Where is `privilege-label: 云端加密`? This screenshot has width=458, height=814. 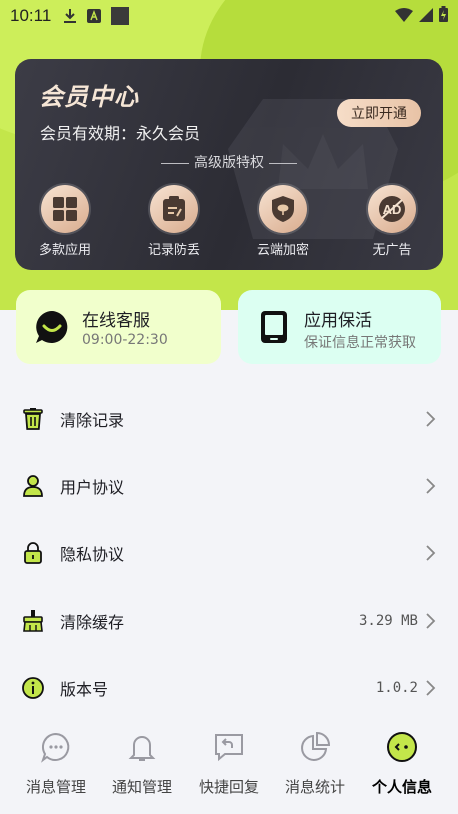 privilege-label: 云端加密 is located at coordinates (282, 250).